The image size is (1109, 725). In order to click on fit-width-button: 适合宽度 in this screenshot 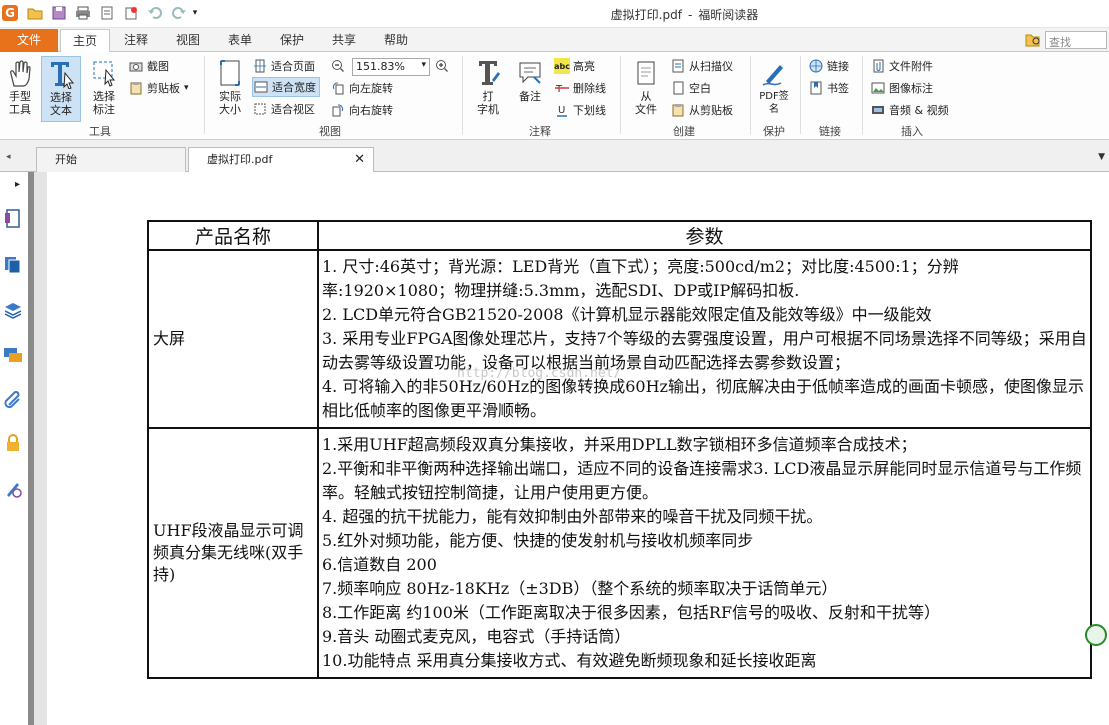, I will do `click(286, 87)`.